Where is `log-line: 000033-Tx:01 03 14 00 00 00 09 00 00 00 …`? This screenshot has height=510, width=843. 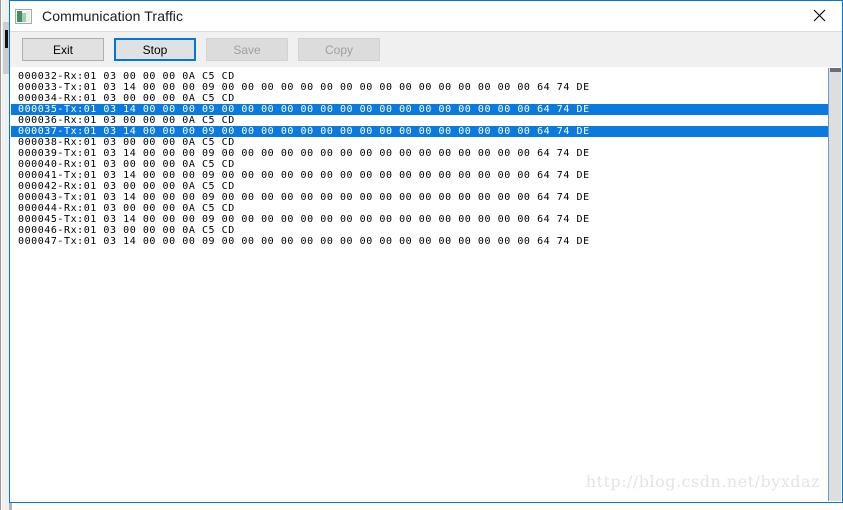
log-line: 000033-Tx:01 03 14 00 00 00 09 00 00 00 … is located at coordinates (419, 87).